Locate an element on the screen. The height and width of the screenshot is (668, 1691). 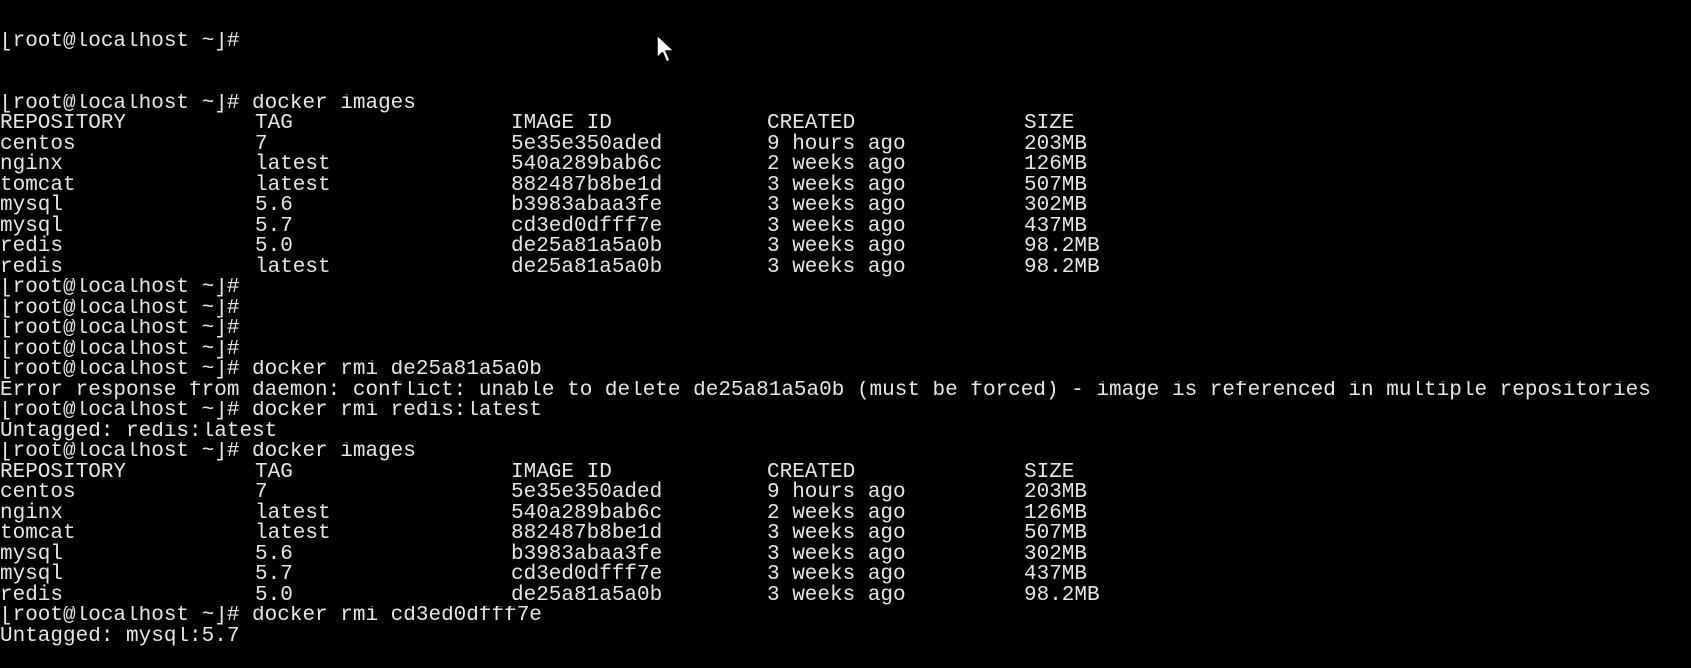
table-row: tomcat latest 882487b8be1d 3 weeks ago 507MB is located at coordinates (845, 533).